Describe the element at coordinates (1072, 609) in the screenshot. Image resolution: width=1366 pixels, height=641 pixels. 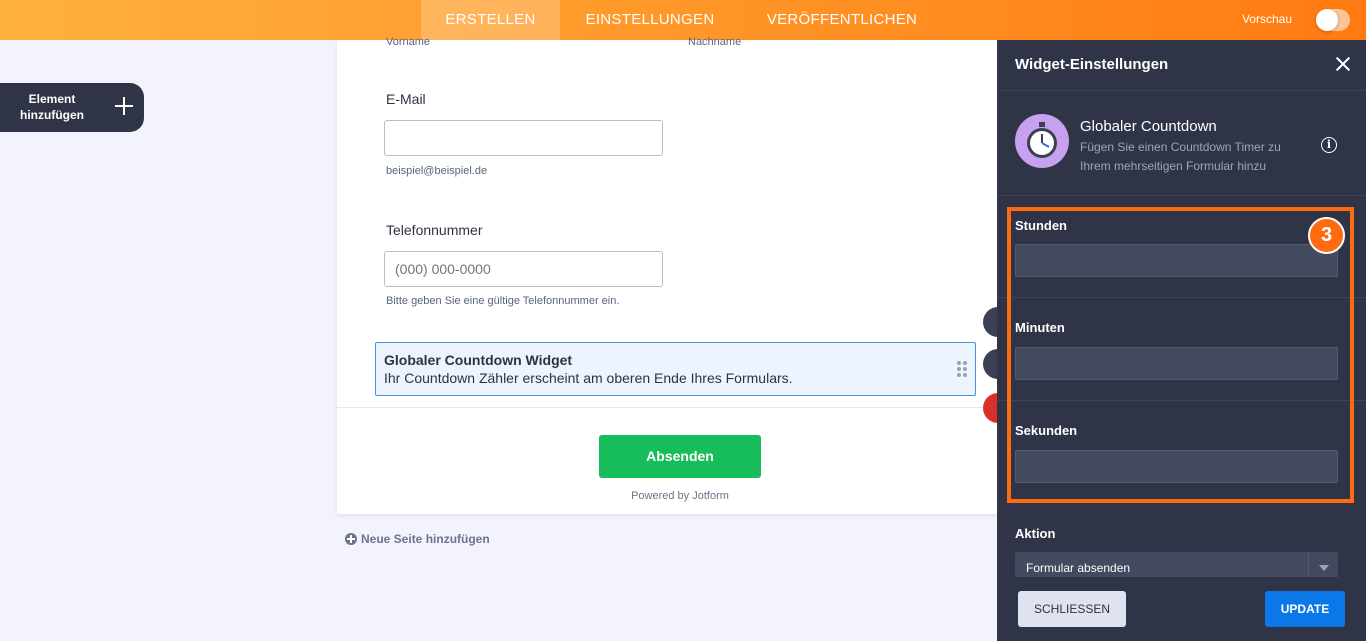
I see `close-button: SCHLIESSEN` at that location.